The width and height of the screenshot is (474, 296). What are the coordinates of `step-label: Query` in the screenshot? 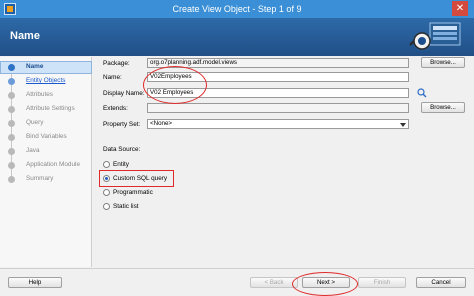 It's located at (35, 122).